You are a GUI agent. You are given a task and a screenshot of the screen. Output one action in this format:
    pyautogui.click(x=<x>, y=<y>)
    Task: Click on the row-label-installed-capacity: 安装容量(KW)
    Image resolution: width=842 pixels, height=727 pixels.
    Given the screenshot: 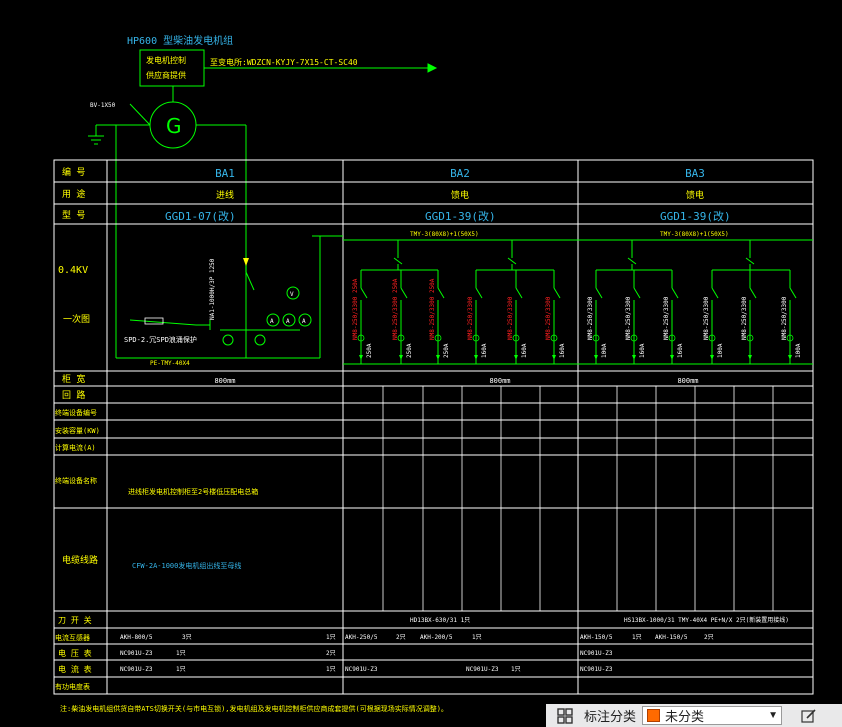 What is the action you would take?
    pyautogui.click(x=77, y=430)
    